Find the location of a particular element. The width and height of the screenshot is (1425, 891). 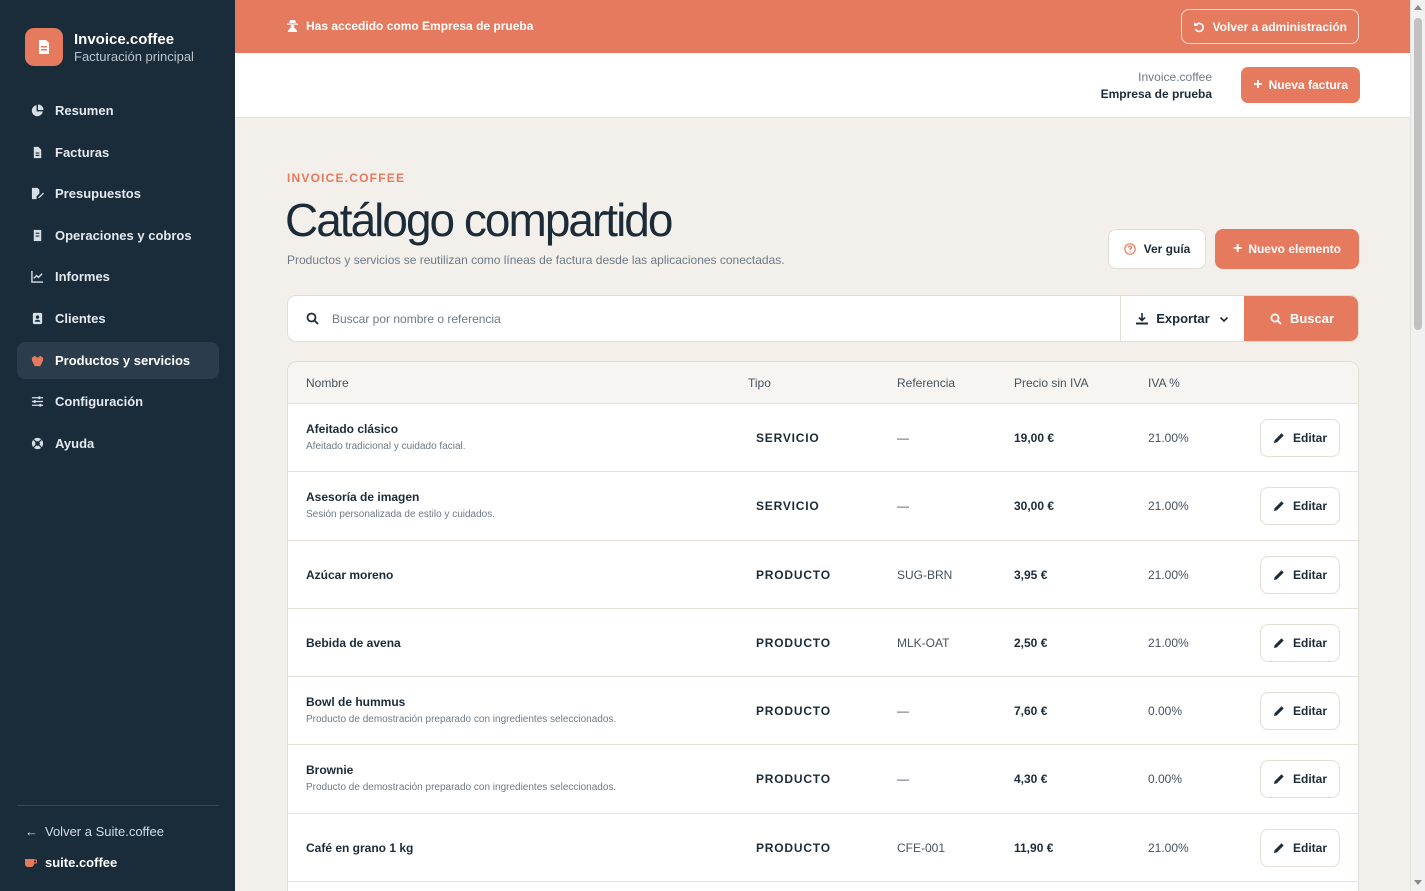

back-to-admin-button: Volver a administración is located at coordinates (1269, 26).